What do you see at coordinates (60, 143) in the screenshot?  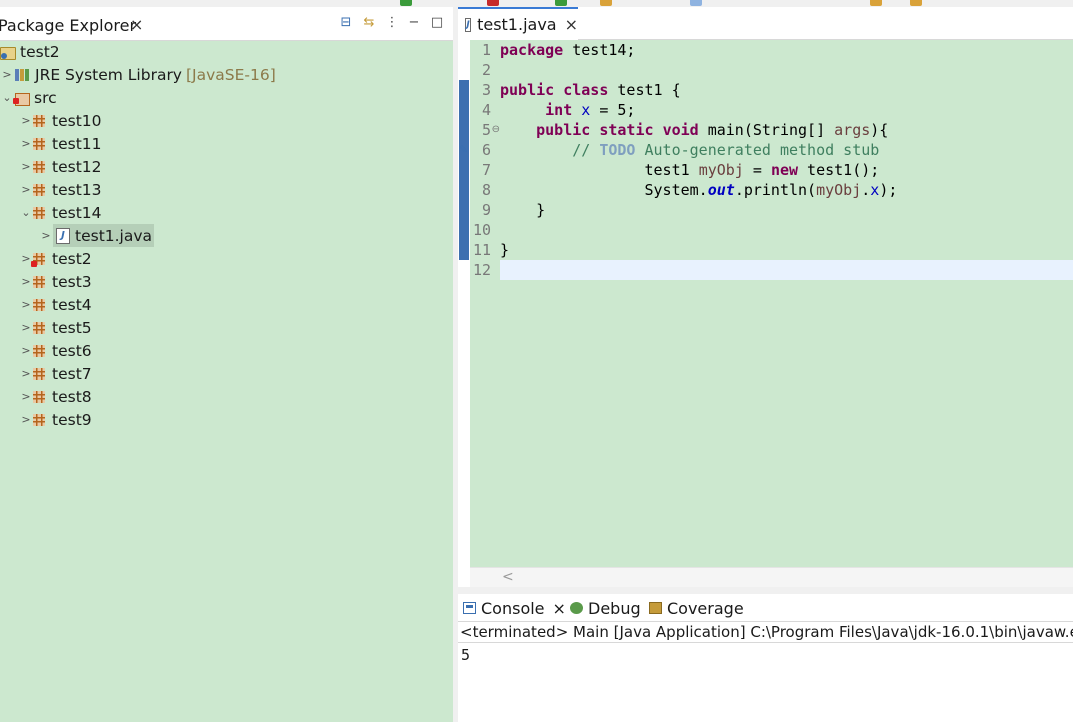 I see `tree-item-package: > test11` at bounding box center [60, 143].